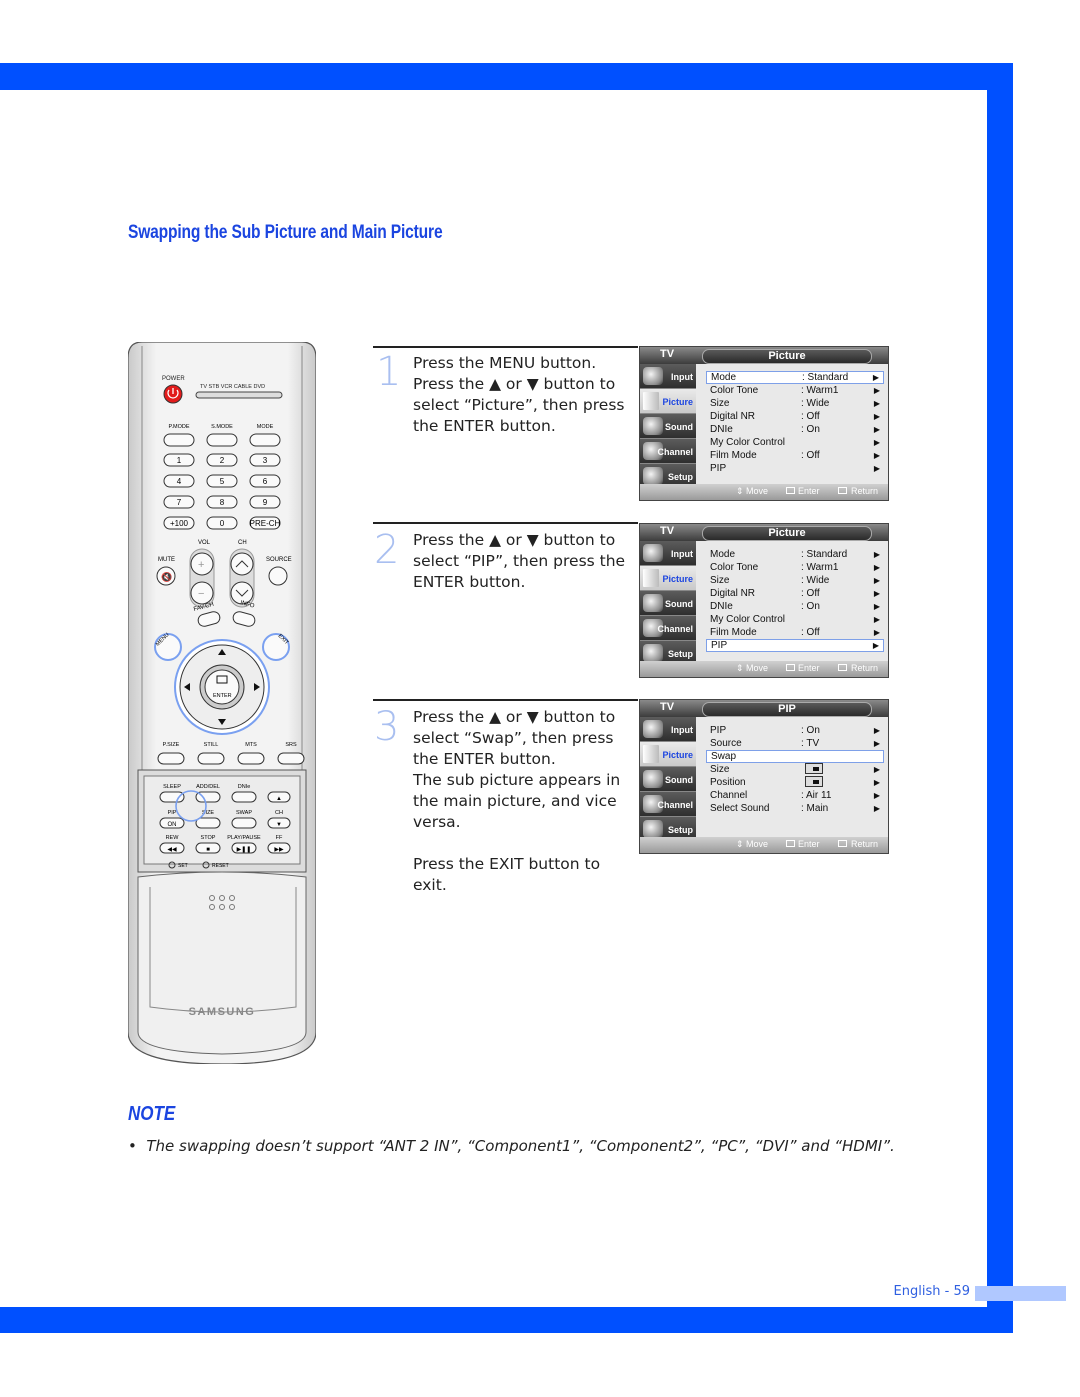 Image resolution: width=1080 pixels, height=1397 pixels. Describe the element at coordinates (726, 743) in the screenshot. I see `osd-row-label: Source` at that location.